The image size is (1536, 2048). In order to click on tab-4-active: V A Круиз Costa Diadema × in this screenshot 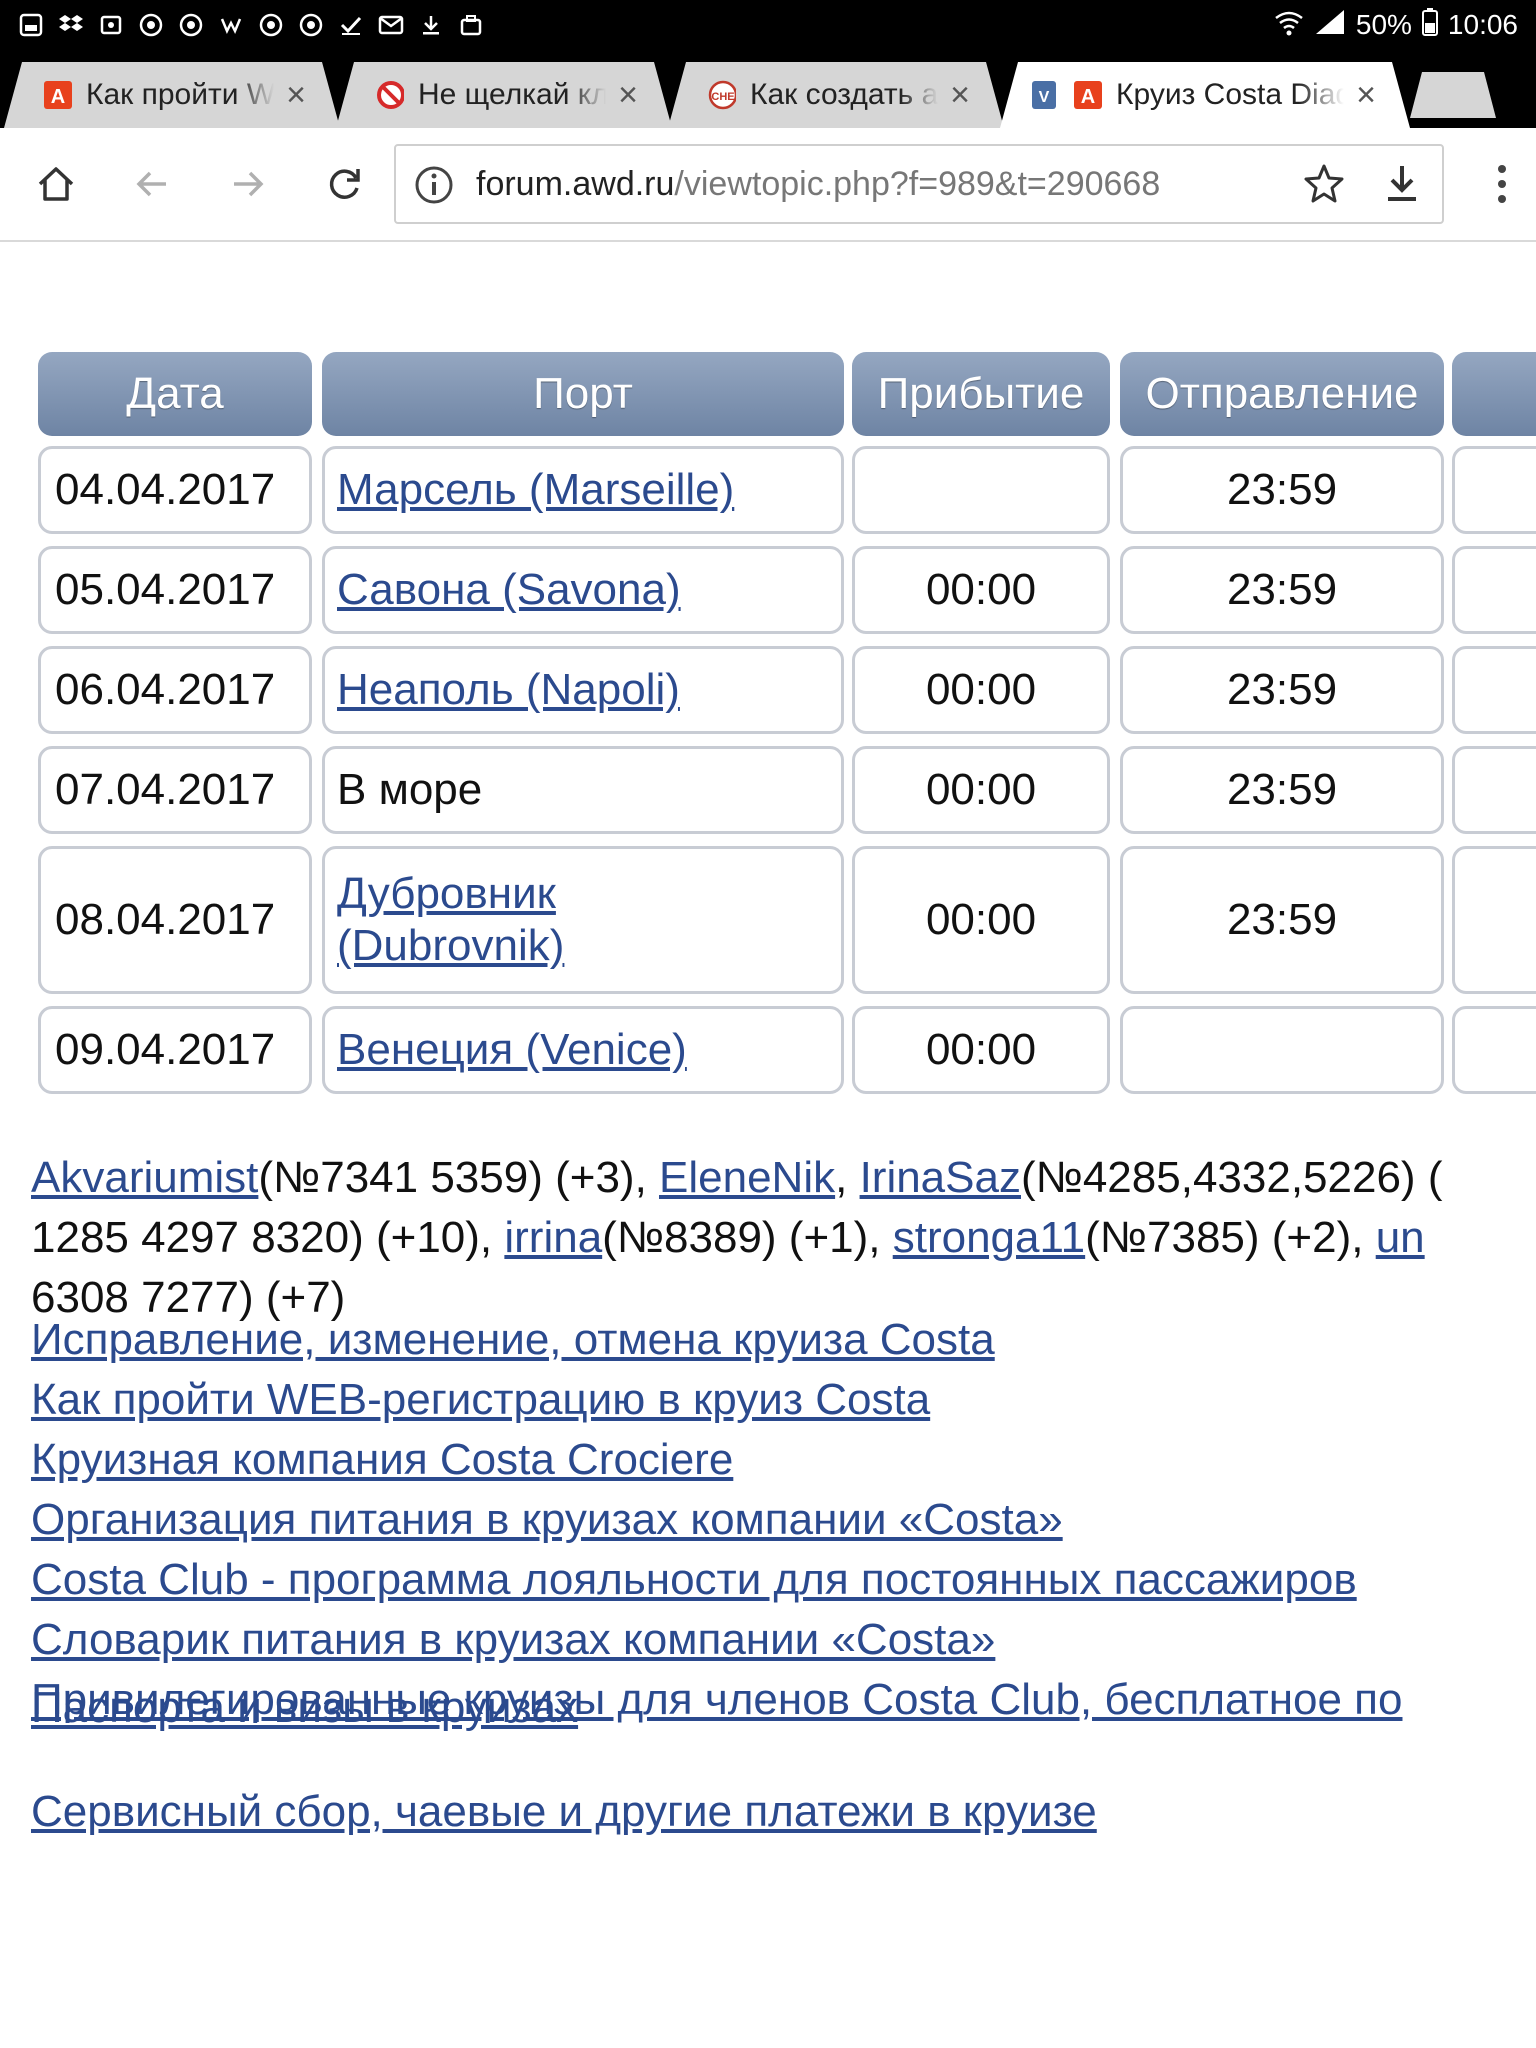, I will do `click(1205, 95)`.